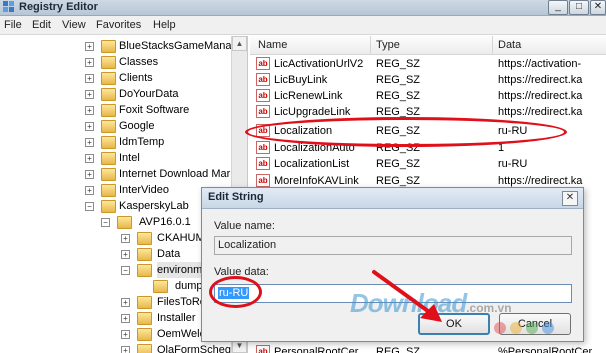 The image size is (606, 353). Describe the element at coordinates (392, 198) in the screenshot. I see `dialog-title-bar: Edit String ✕` at that location.